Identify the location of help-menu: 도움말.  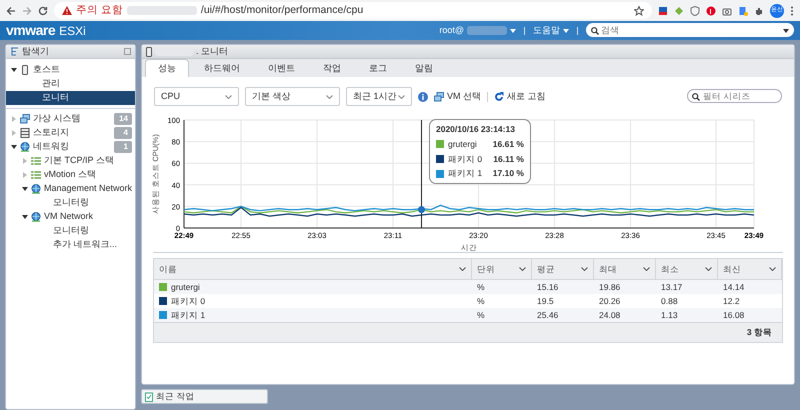
(551, 31).